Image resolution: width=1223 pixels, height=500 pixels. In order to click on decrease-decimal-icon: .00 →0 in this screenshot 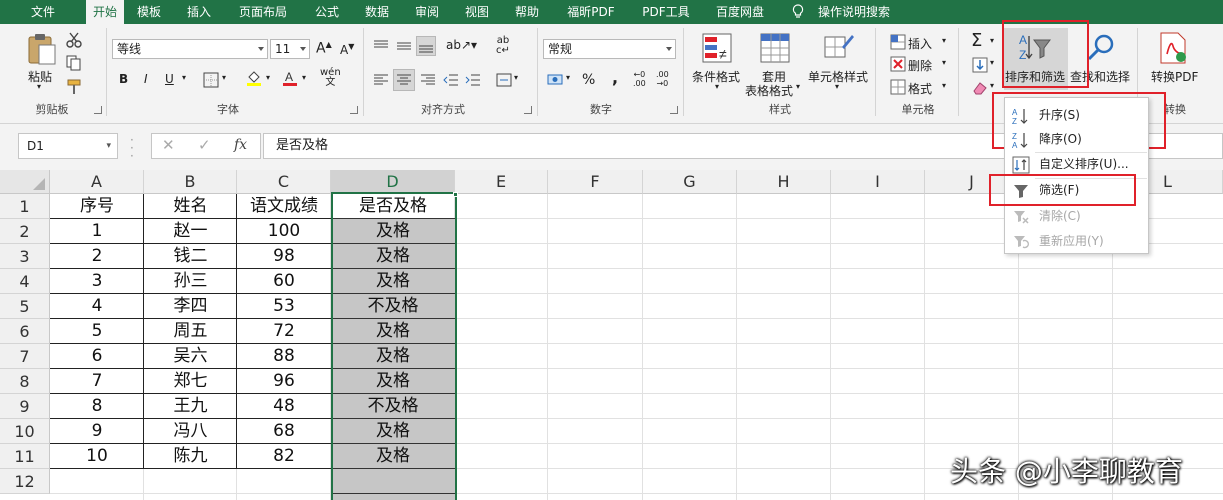, I will do `click(662, 79)`.